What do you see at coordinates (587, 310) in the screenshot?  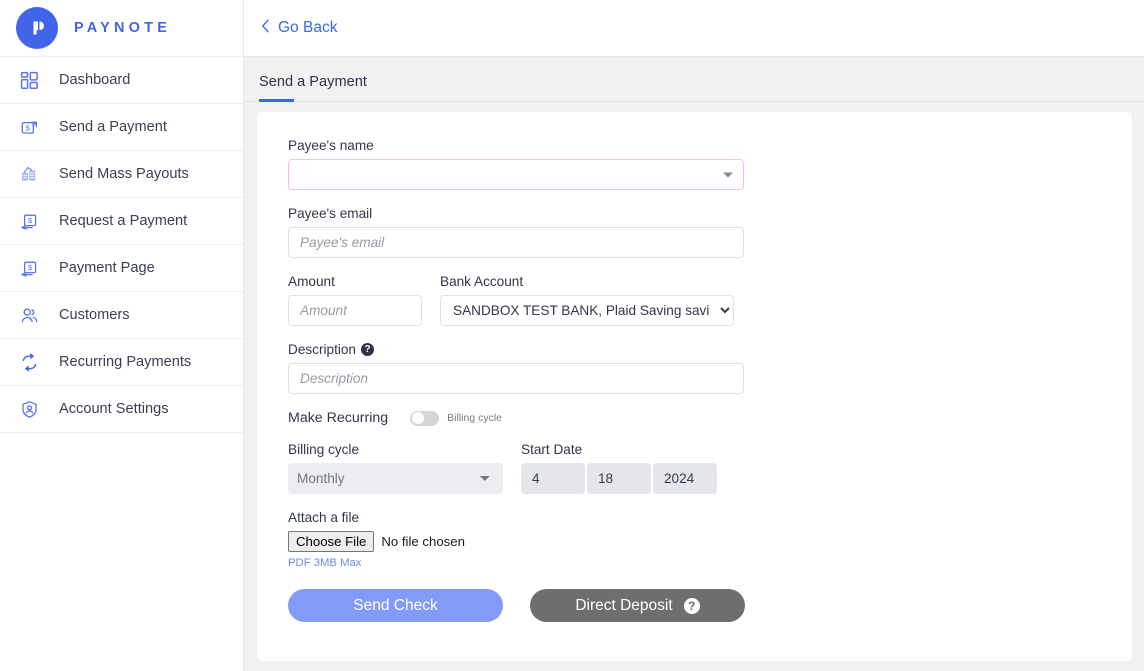 I see `bank-account-select: SANDBOX TEST BANK, Plaid Saving saving` at bounding box center [587, 310].